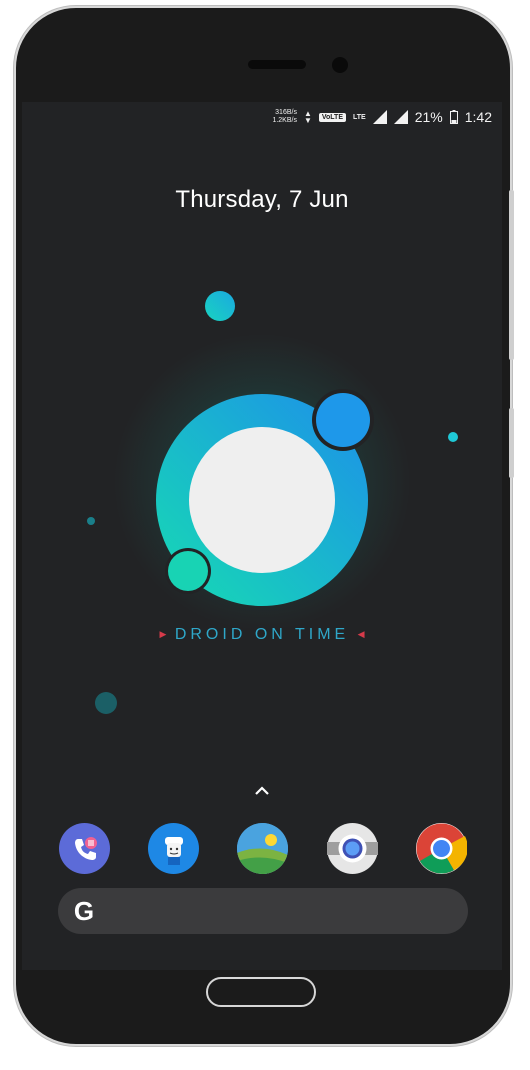  I want to click on phone-app-icon, so click(84, 848).